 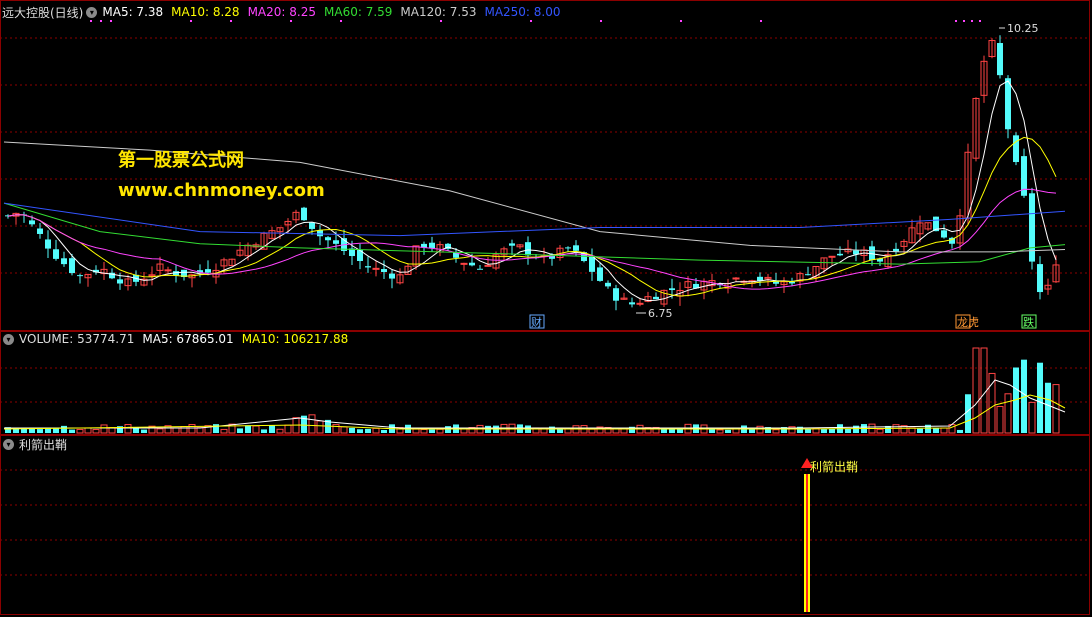 I want to click on ma250-line, so click(x=534, y=219).